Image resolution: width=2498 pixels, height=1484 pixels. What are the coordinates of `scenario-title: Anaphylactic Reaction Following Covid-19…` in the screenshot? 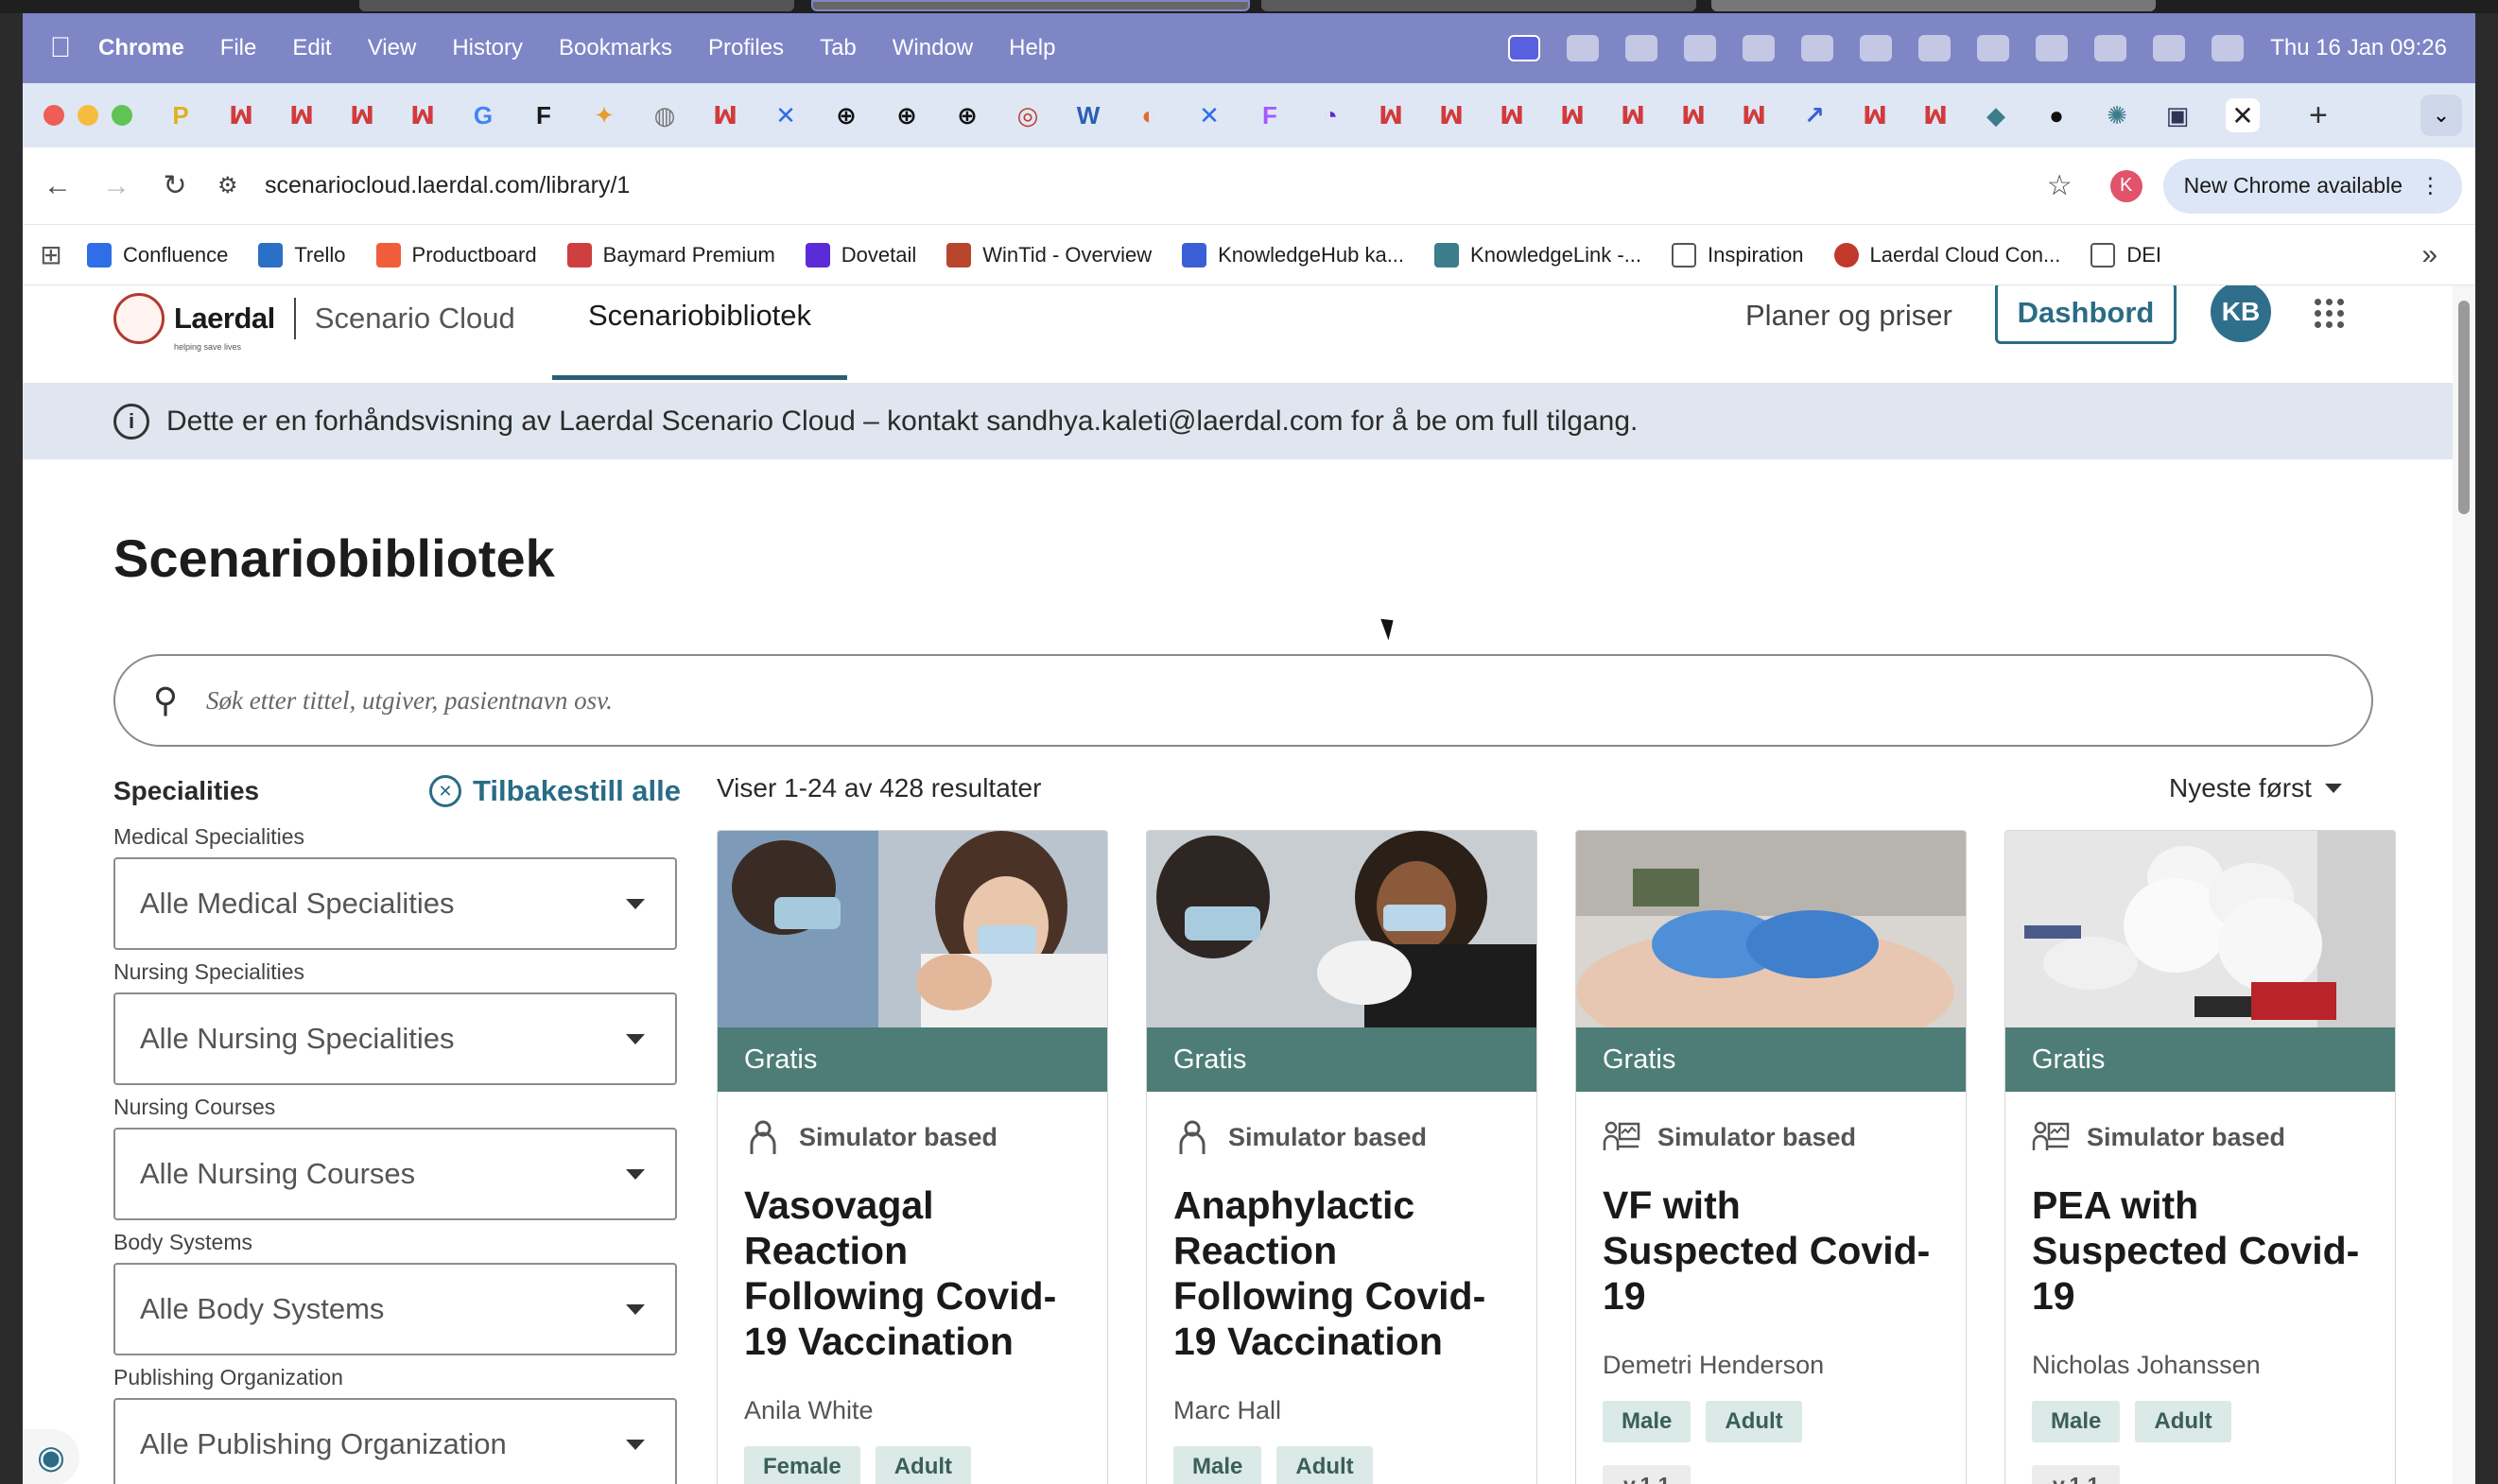 It's located at (1341, 1273).